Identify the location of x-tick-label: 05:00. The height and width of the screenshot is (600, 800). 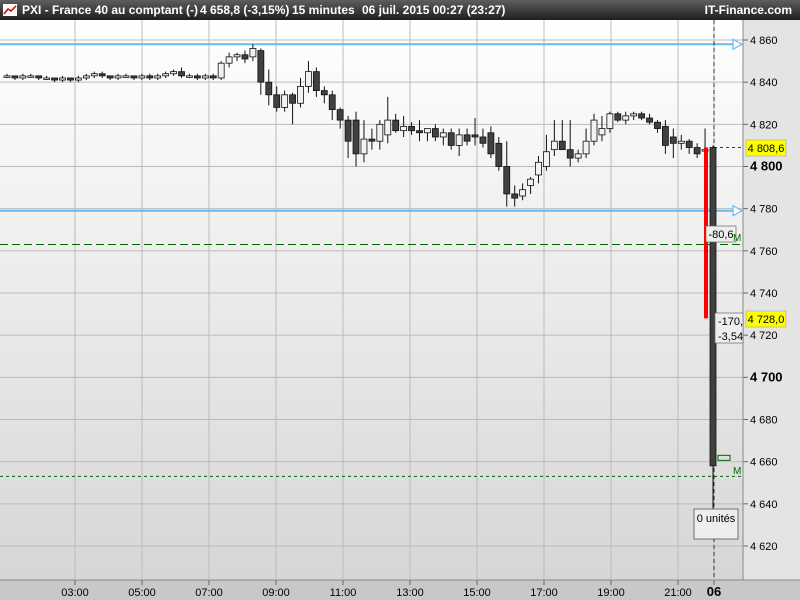
(142, 593).